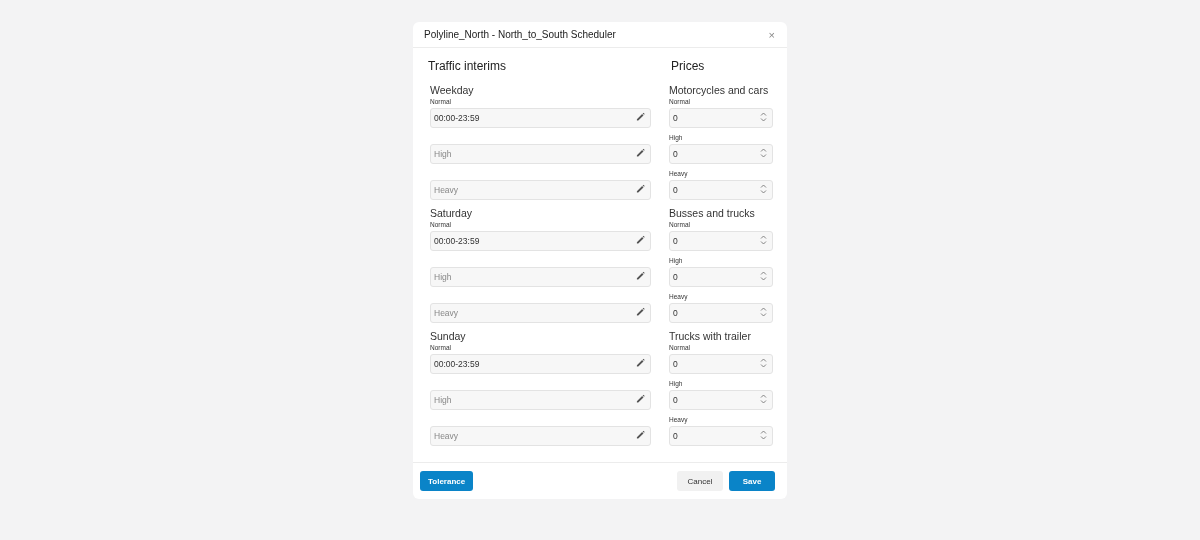  Describe the element at coordinates (520, 34) in the screenshot. I see `dialog-title: Polyline_North - North_to_South Scheduler` at that location.